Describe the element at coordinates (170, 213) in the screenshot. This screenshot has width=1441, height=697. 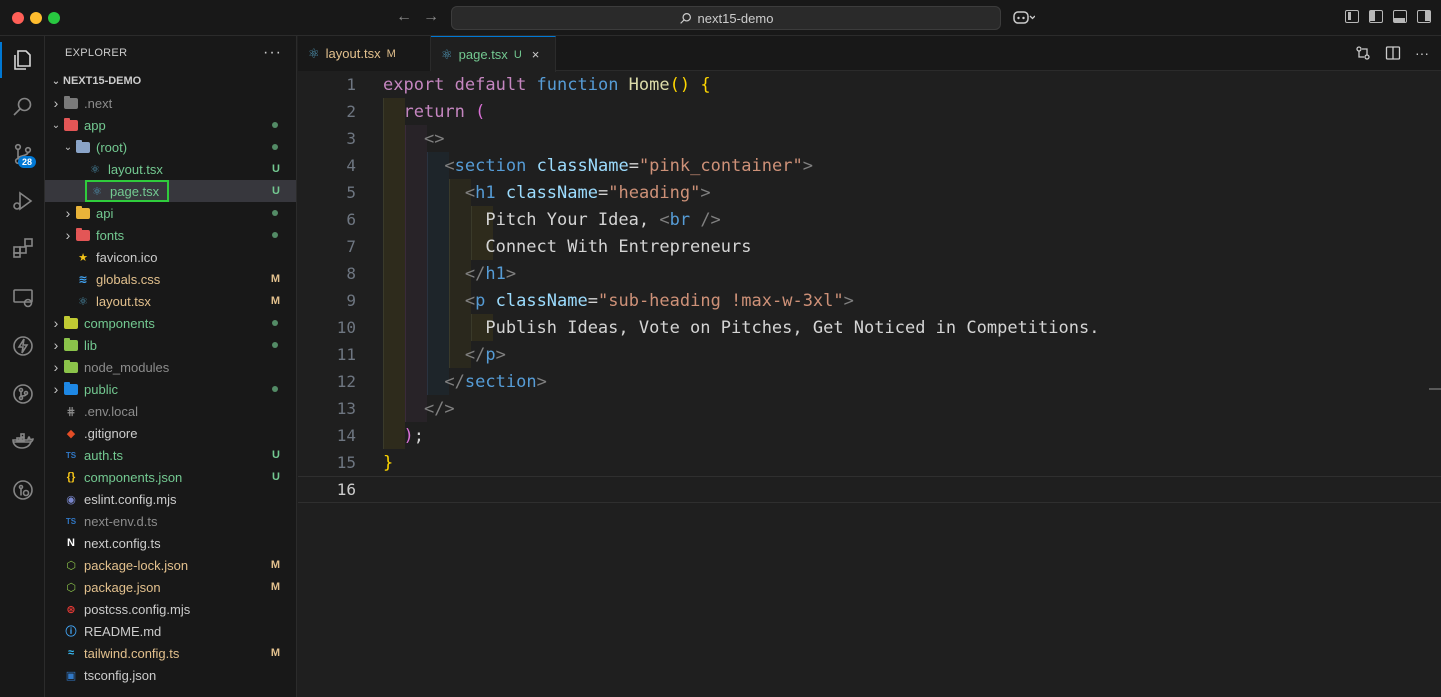
I see `tree-folder: › api` at that location.